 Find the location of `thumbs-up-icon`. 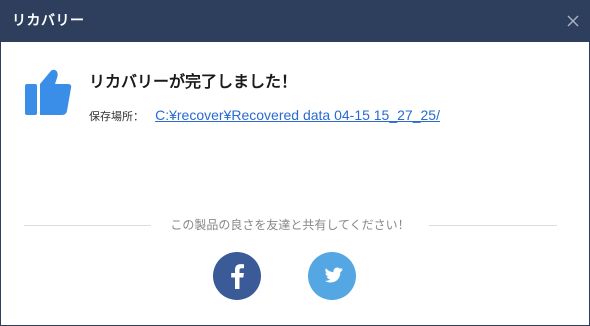

thumbs-up-icon is located at coordinates (48, 92).